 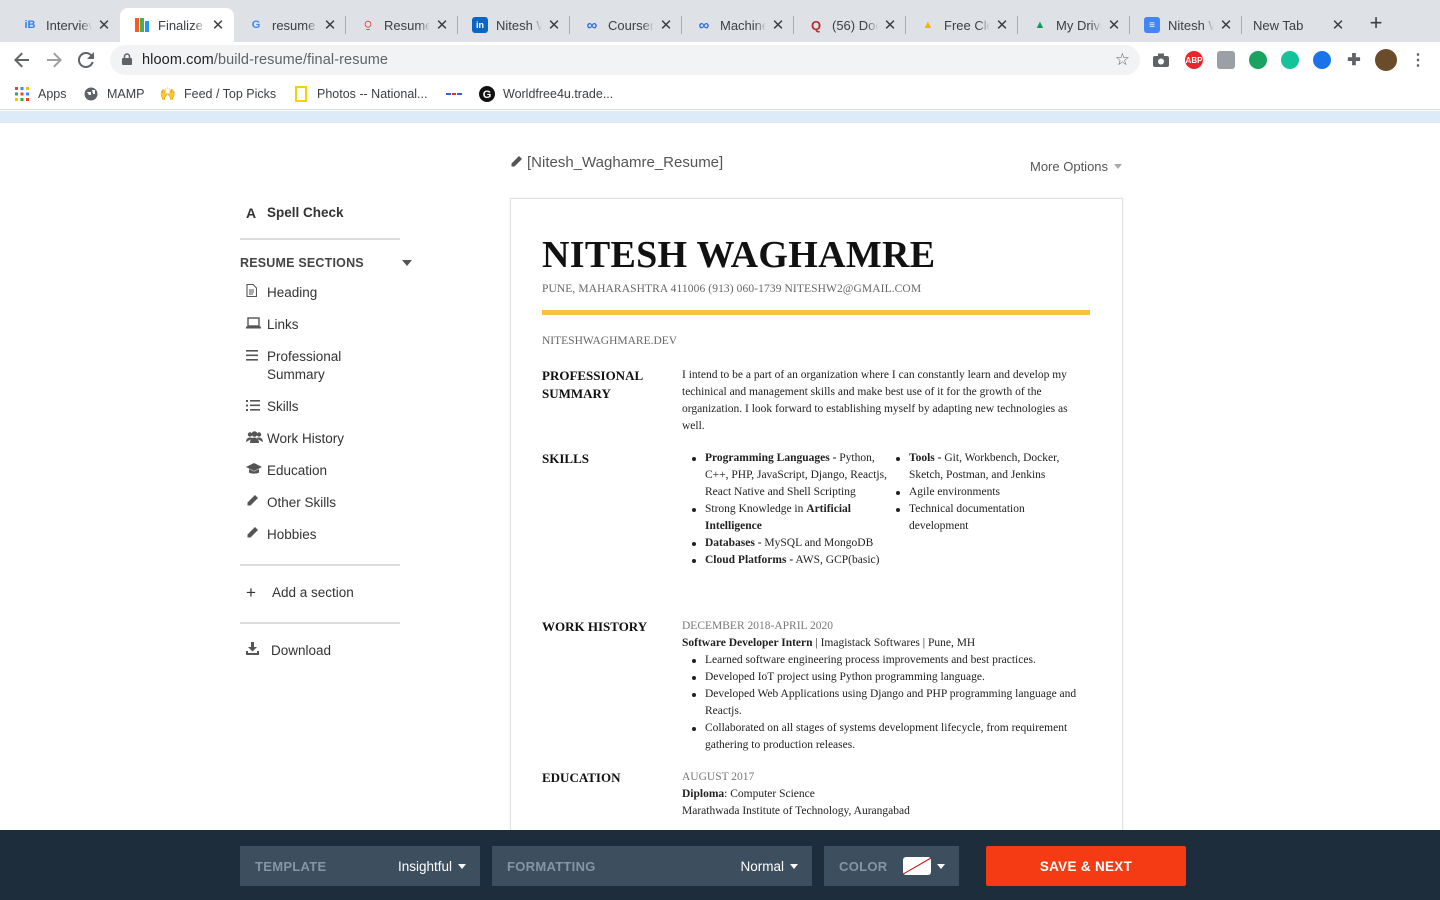 I want to click on tab-google-docs: ≡ Nitesh W ✕, so click(x=1186, y=25).